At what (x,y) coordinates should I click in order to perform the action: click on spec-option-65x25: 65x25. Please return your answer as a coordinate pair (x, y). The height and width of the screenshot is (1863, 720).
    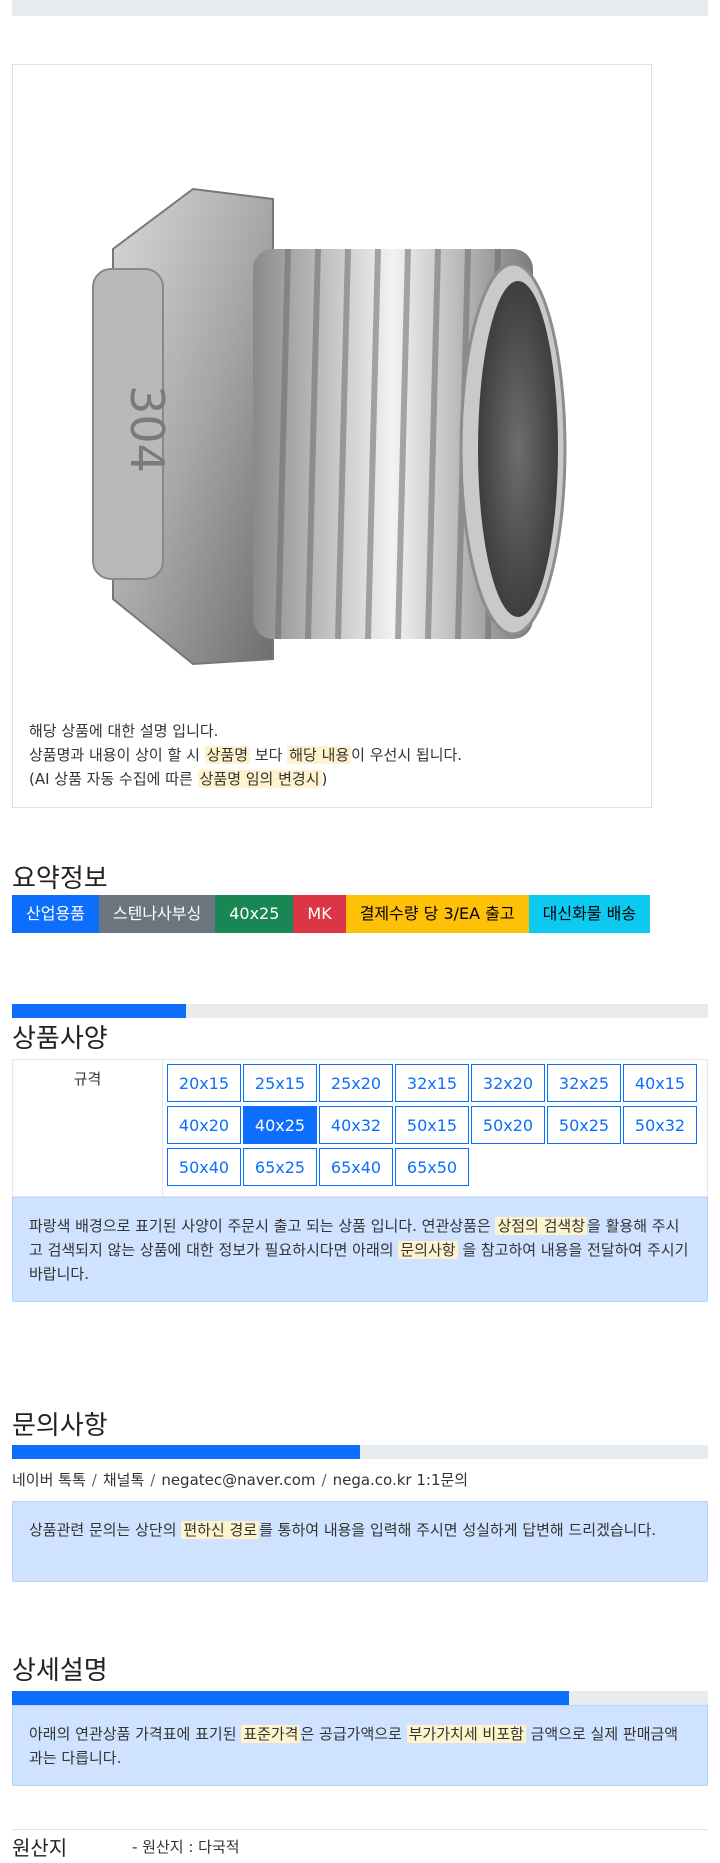
    Looking at the image, I should click on (280, 1167).